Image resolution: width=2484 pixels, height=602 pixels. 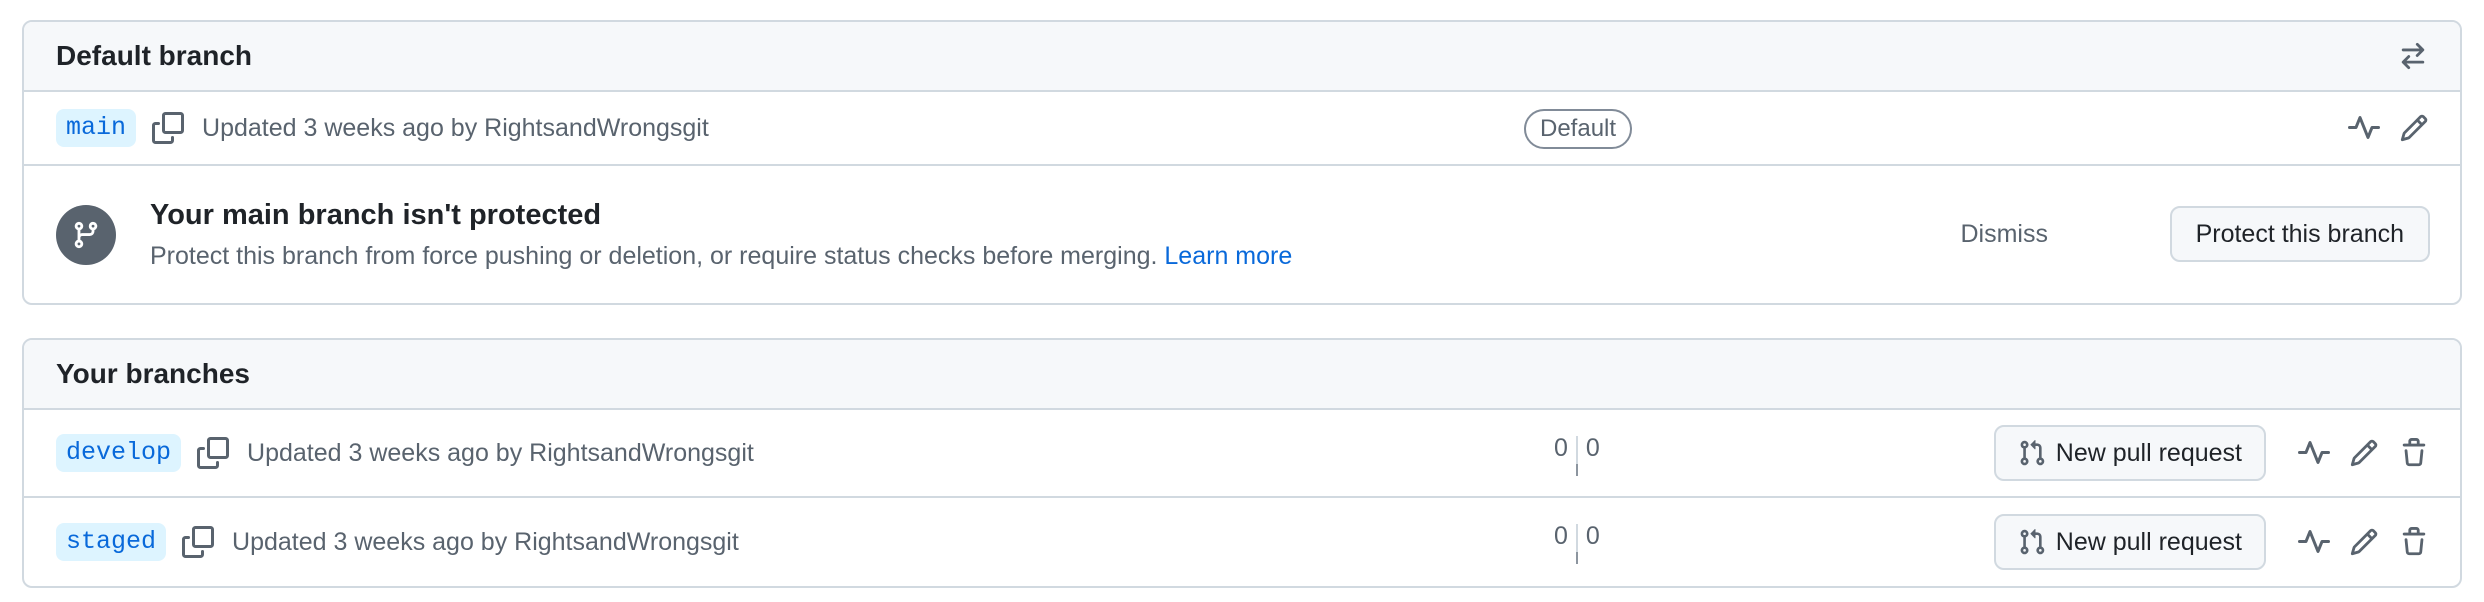 What do you see at coordinates (2389, 128) in the screenshot?
I see `row-actions` at bounding box center [2389, 128].